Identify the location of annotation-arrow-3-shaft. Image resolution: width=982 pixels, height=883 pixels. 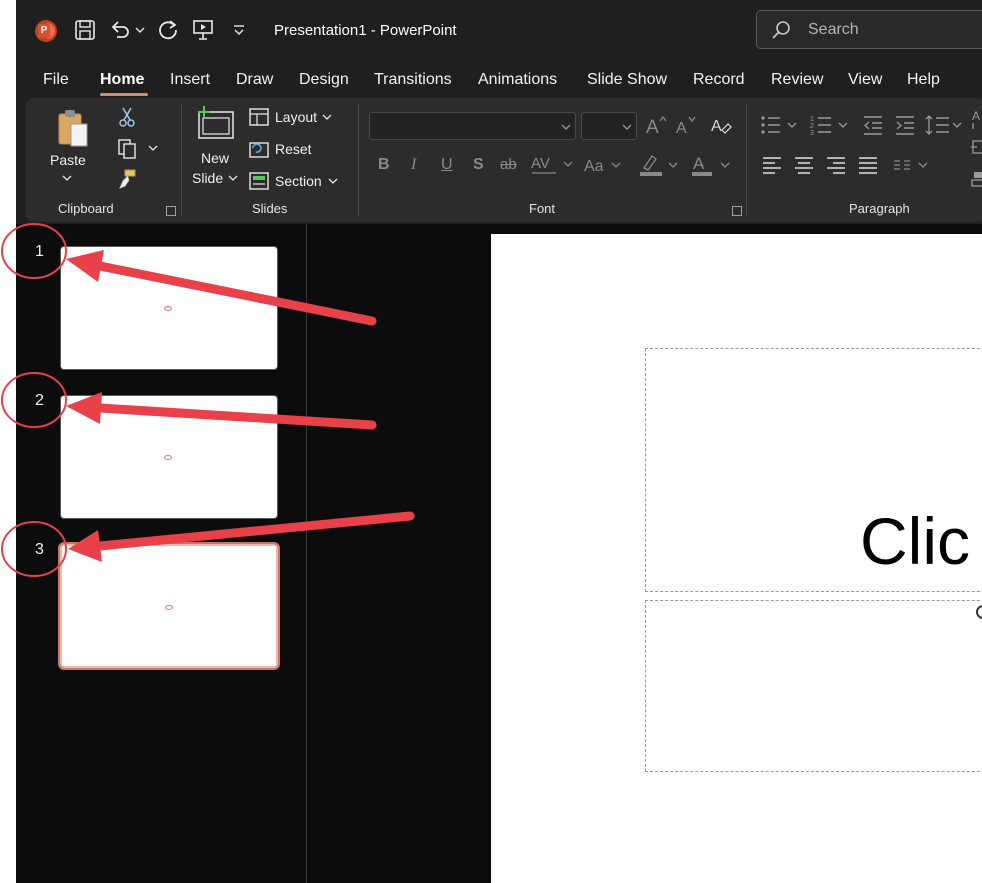
(255, 531).